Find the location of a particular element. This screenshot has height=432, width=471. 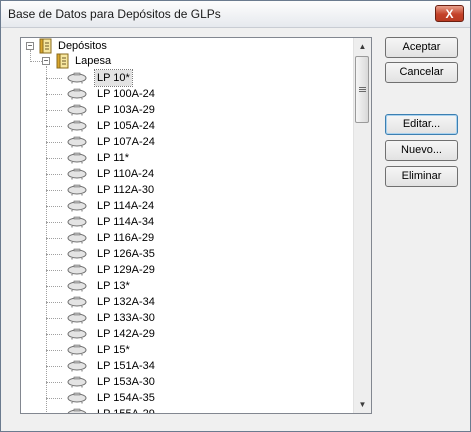

tree-item-label: LP 11* is located at coordinates (113, 158).